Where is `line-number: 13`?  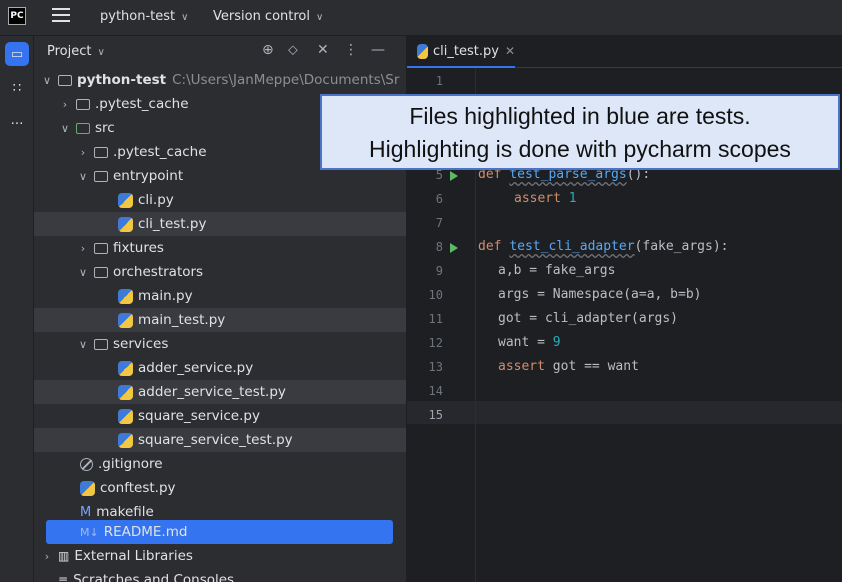
line-number: 13 is located at coordinates (435, 367).